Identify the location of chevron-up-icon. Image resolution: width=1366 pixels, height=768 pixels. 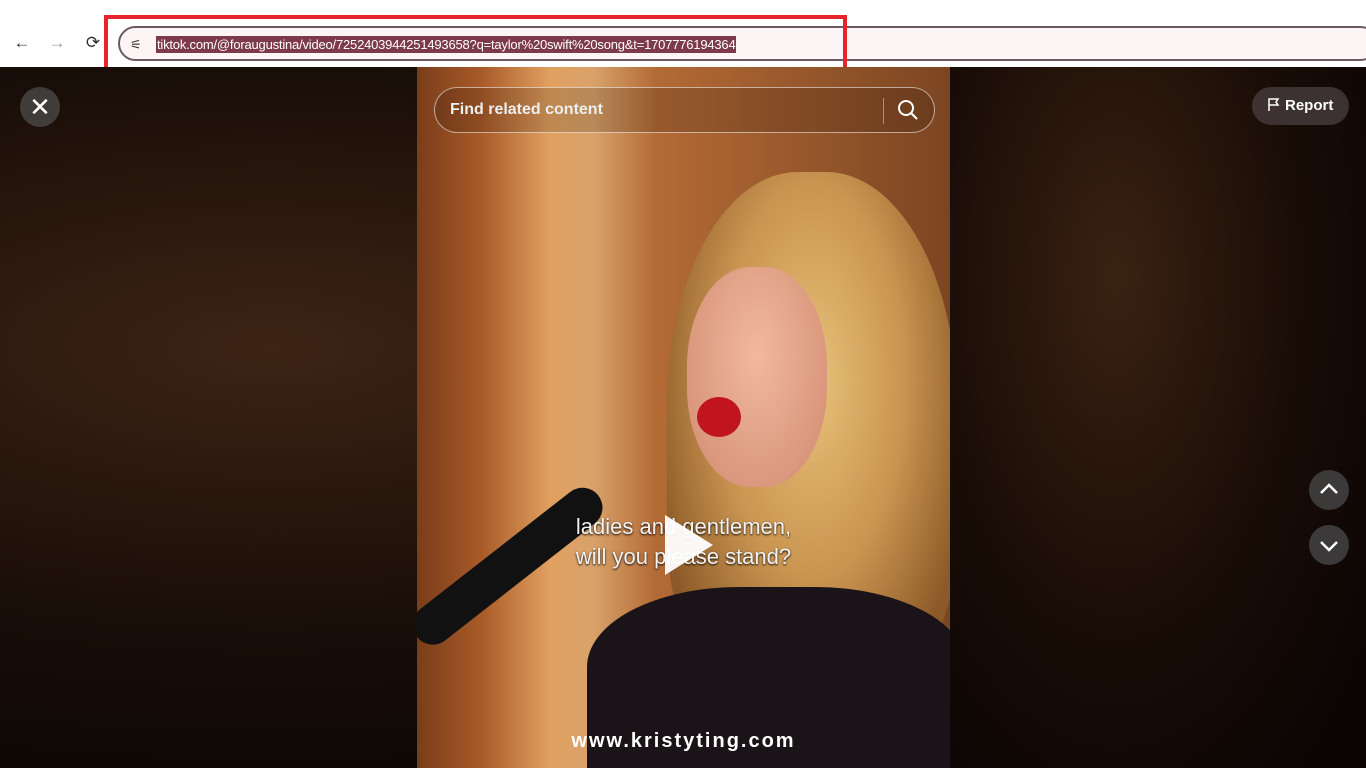
(1329, 488).